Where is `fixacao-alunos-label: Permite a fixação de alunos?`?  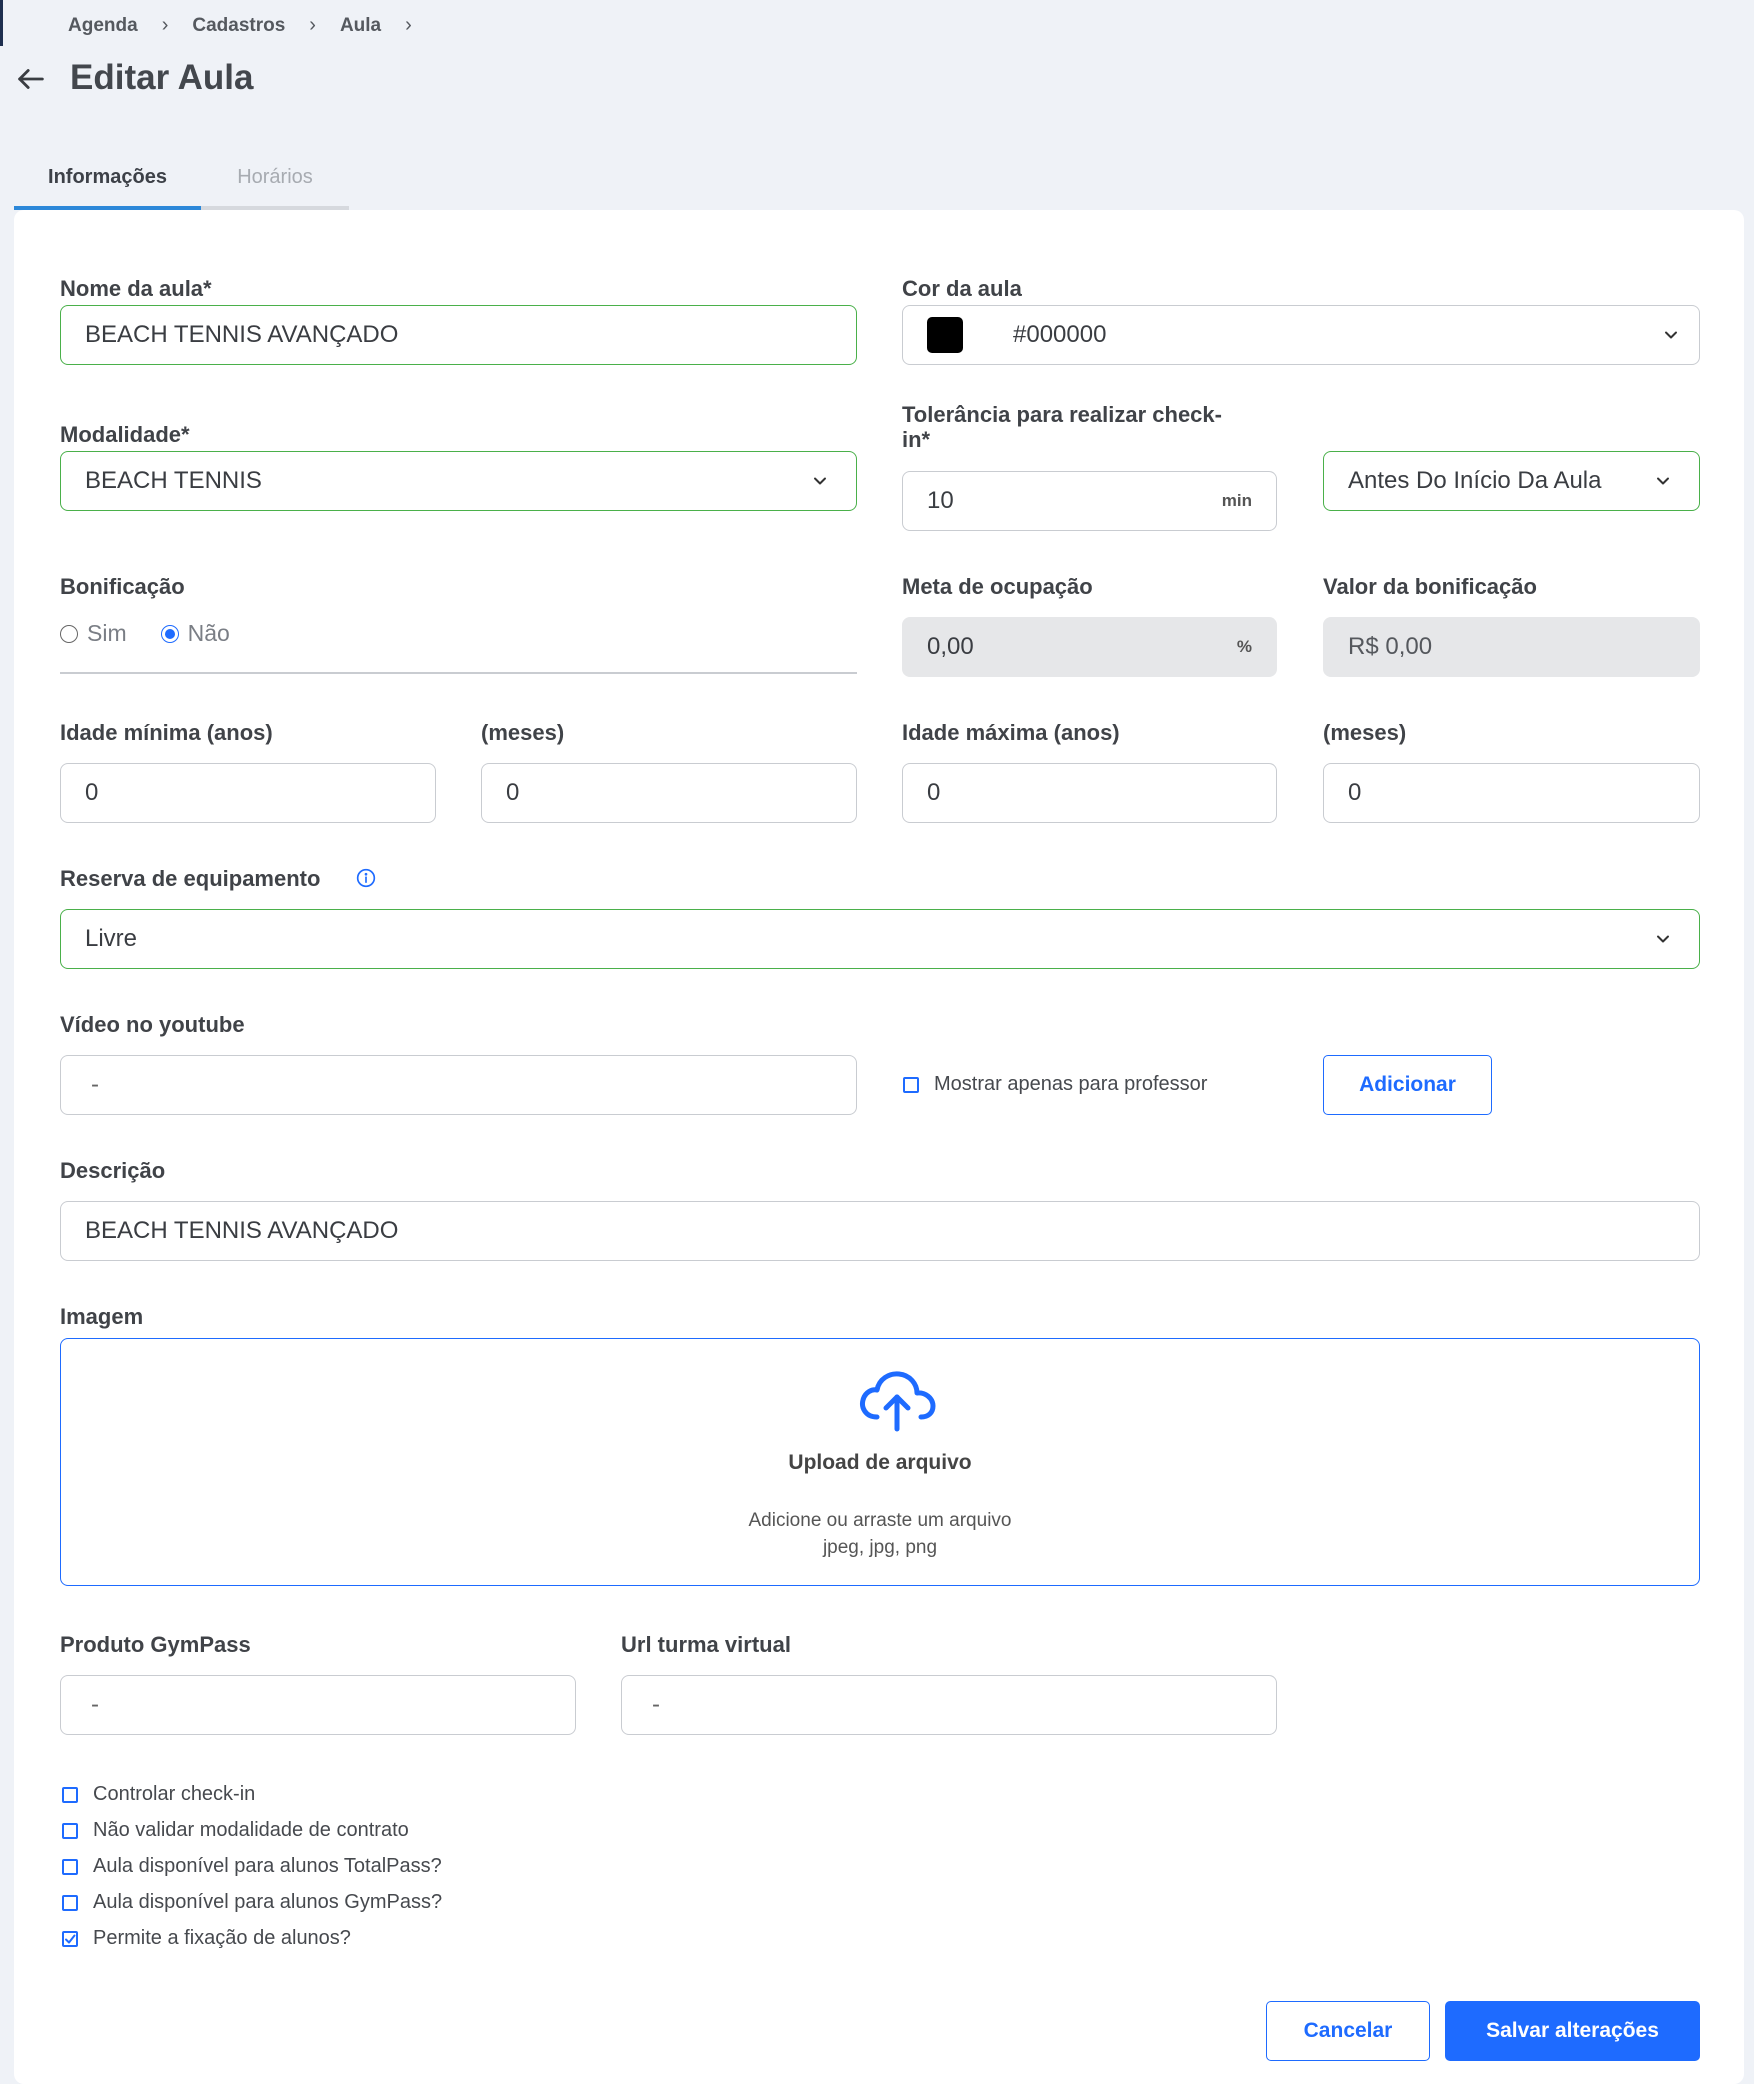
fixacao-alunos-label: Permite a fixação de alunos? is located at coordinates (222, 1938).